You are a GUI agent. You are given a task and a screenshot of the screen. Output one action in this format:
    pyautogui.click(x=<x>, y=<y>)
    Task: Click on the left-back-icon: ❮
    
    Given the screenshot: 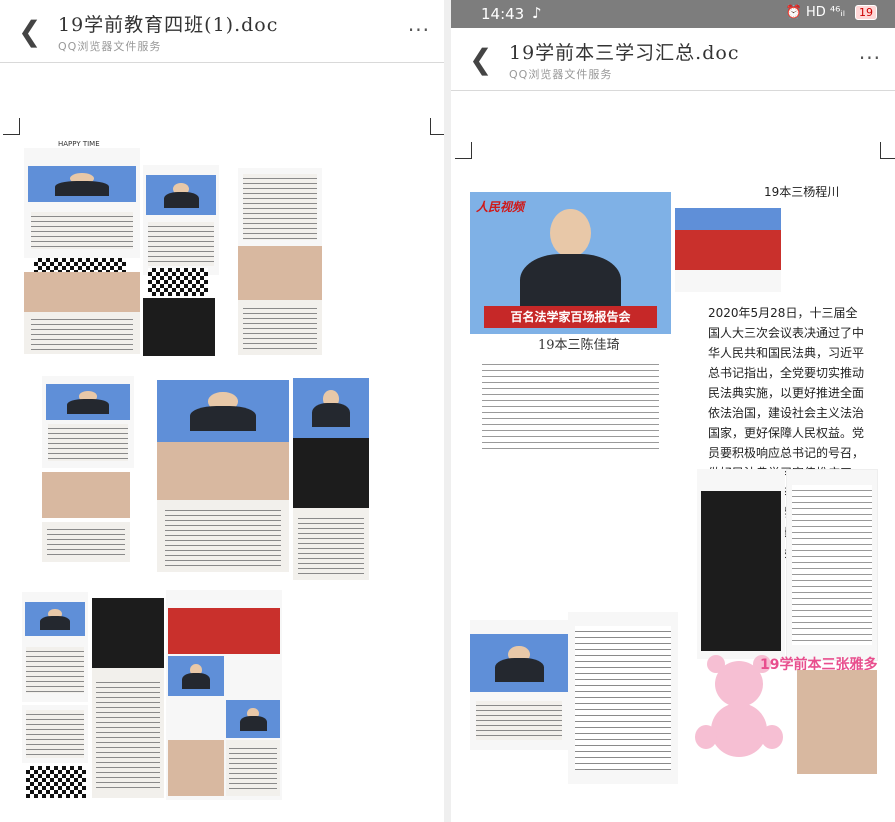 What is the action you would take?
    pyautogui.click(x=29, y=32)
    